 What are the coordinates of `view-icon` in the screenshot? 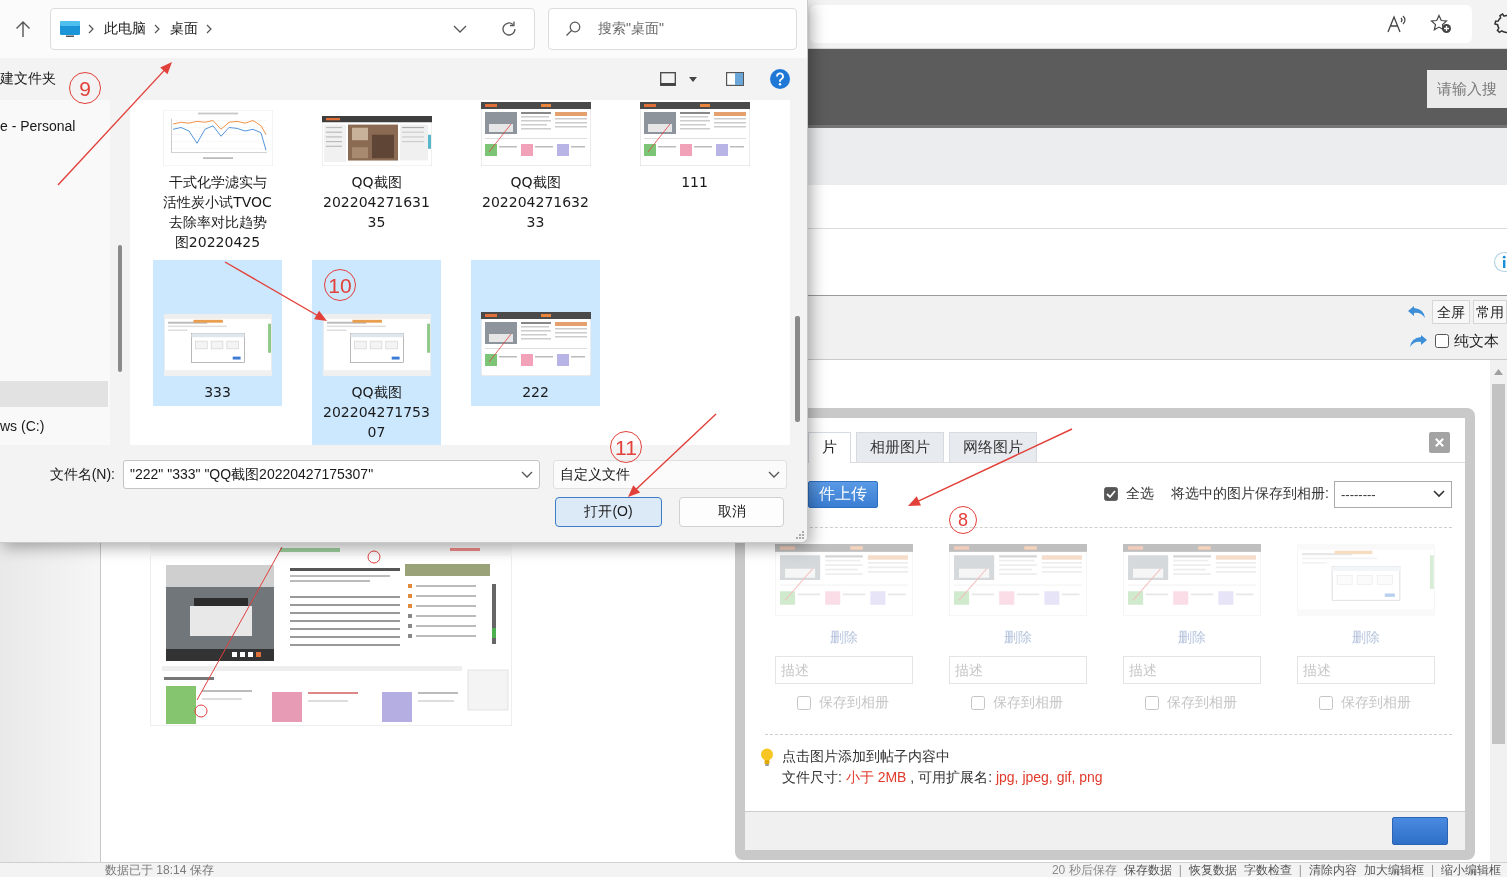 It's located at (668, 79).